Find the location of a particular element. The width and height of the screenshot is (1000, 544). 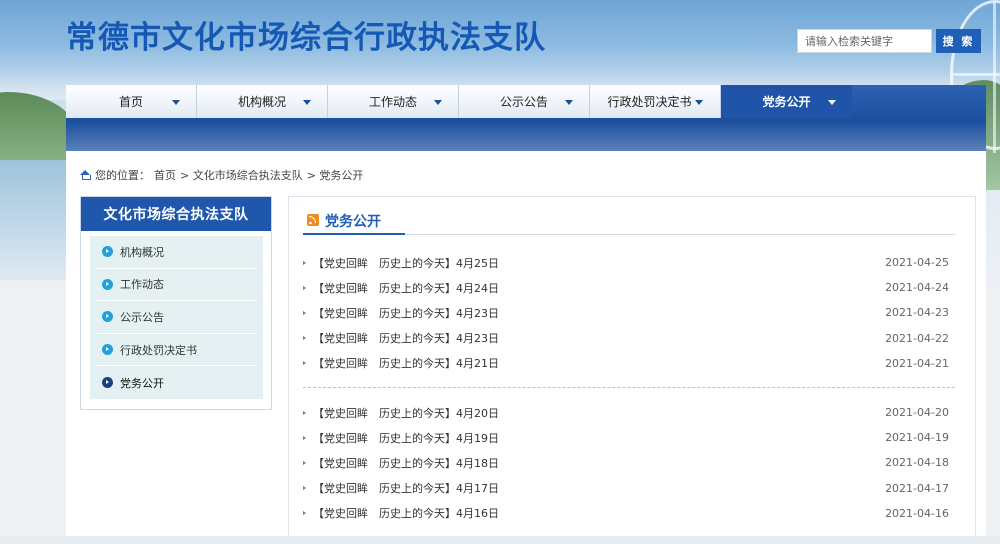

sidebar-item-label: 工作动态 is located at coordinates (142, 285).